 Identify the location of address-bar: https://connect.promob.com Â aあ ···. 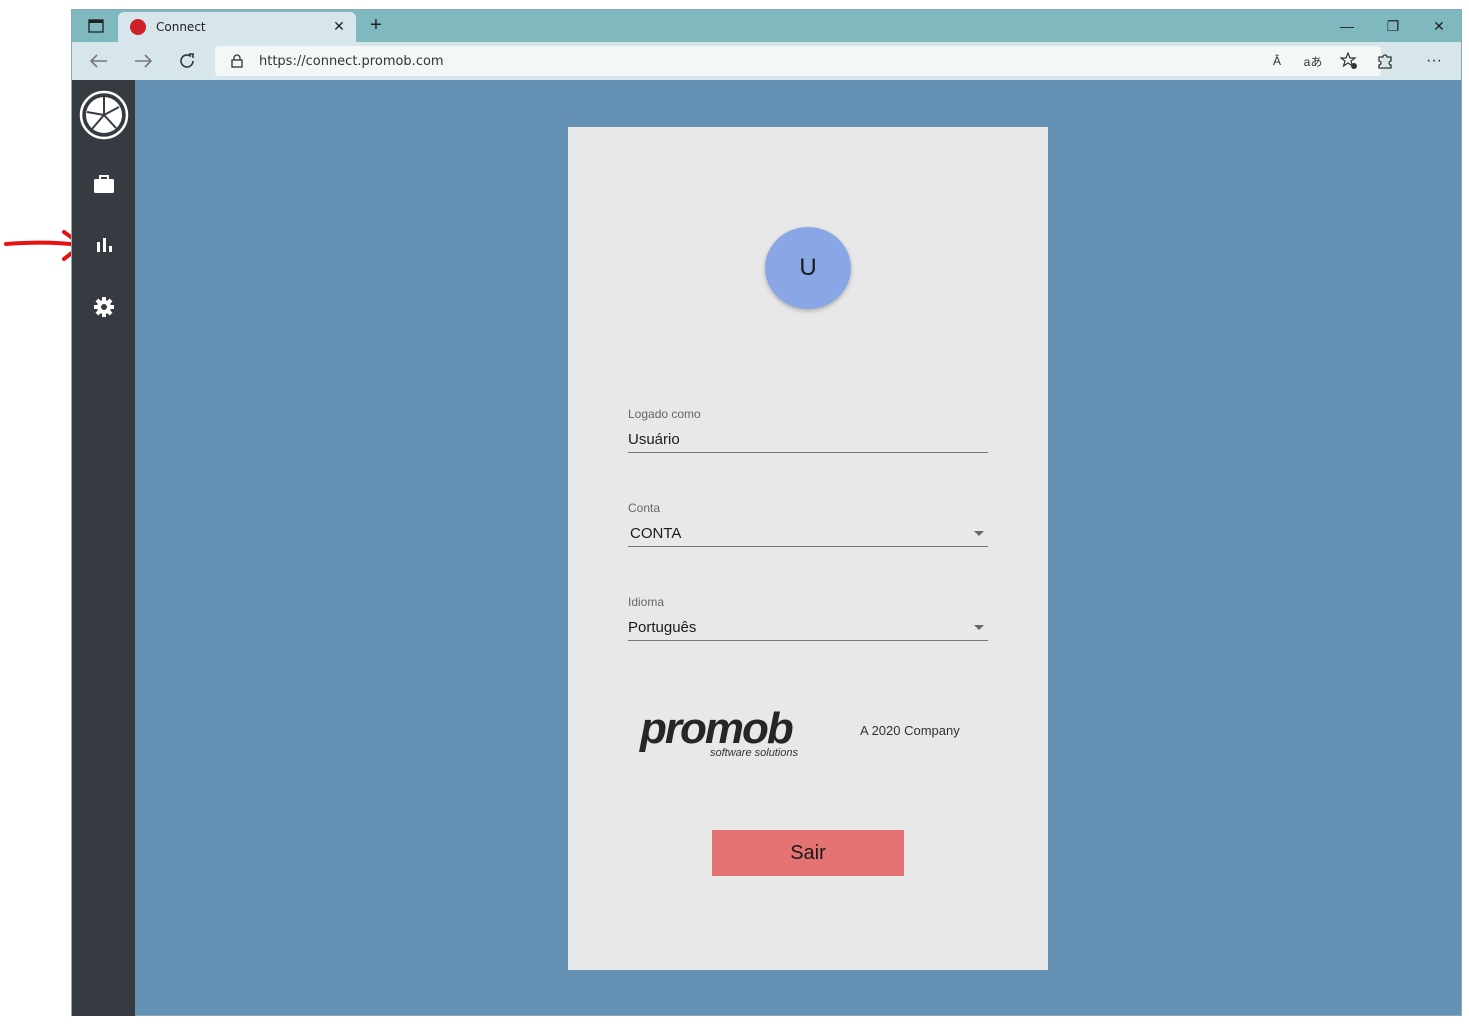
(766, 61).